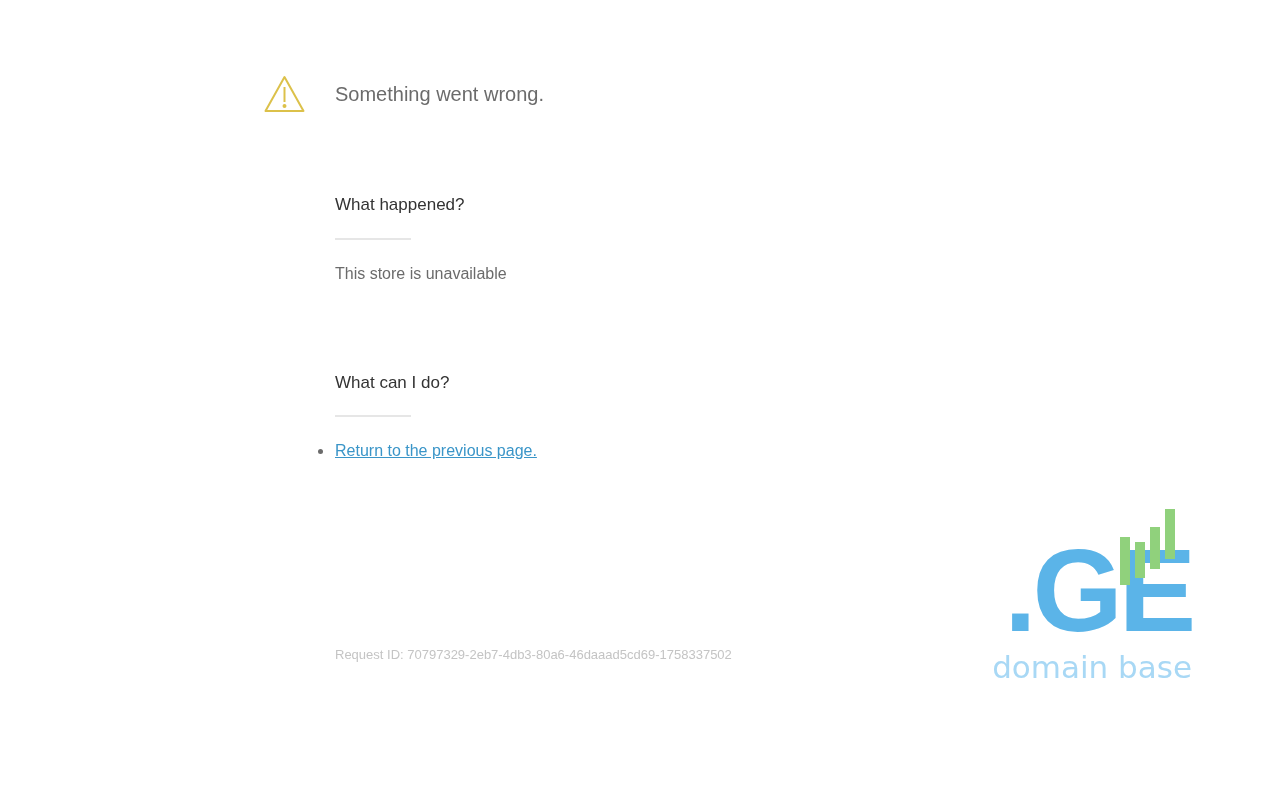 The height and width of the screenshot is (800, 1280). What do you see at coordinates (400, 205) in the screenshot?
I see `section-heading: What happened?` at bounding box center [400, 205].